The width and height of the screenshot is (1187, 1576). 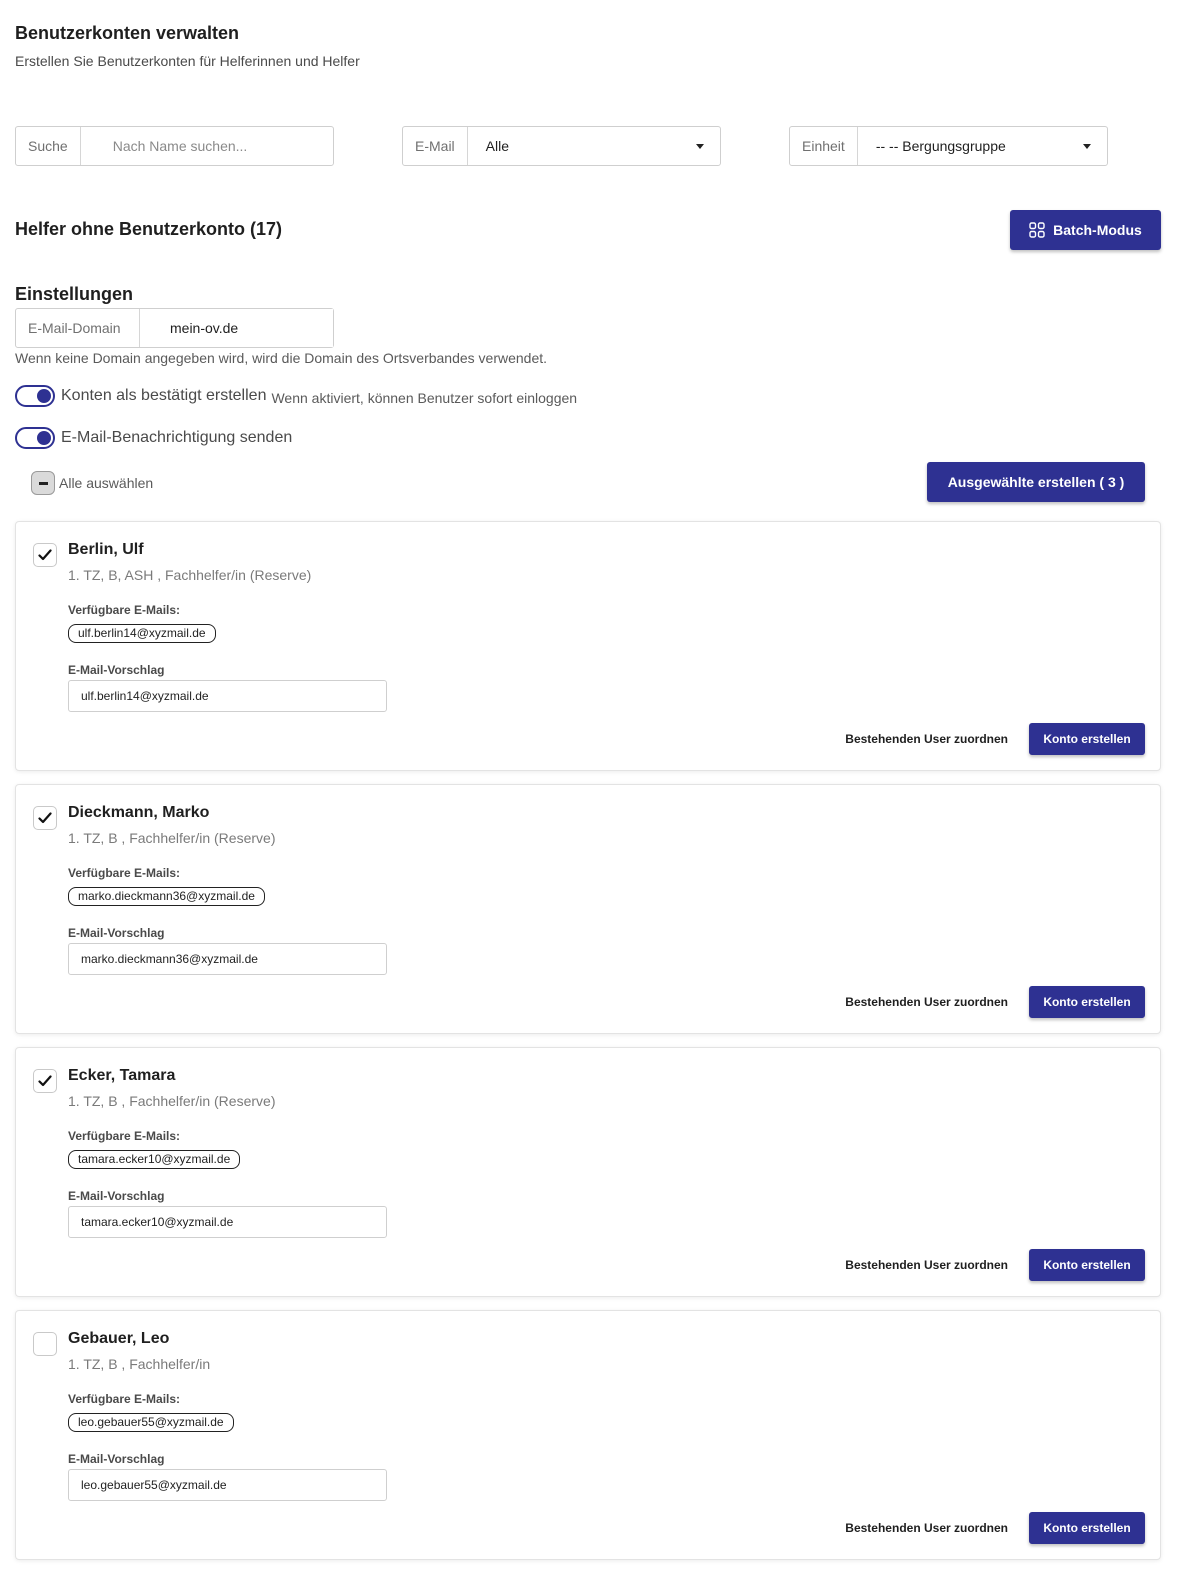 What do you see at coordinates (177, 437) in the screenshot?
I see `email-notification-label: E-Mail-Benachrichtigung senden` at bounding box center [177, 437].